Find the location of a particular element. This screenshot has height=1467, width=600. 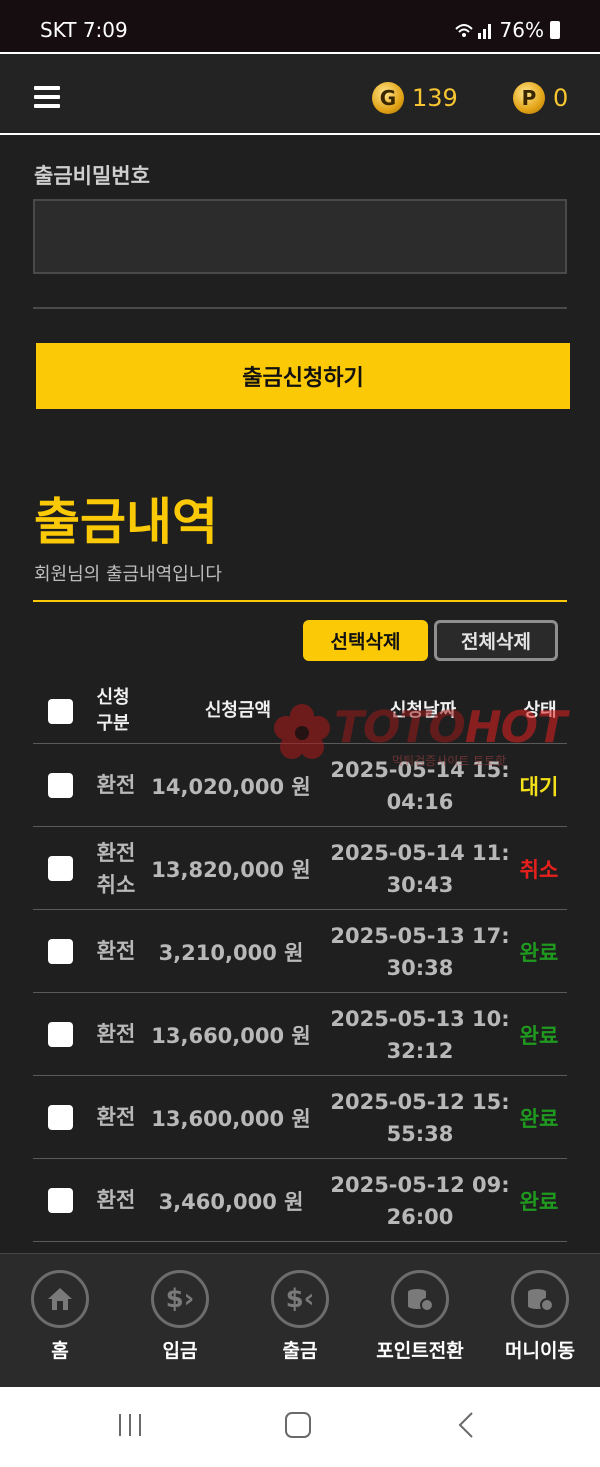

row-date: 2025-05-12 15:55:38 is located at coordinates (420, 1118).